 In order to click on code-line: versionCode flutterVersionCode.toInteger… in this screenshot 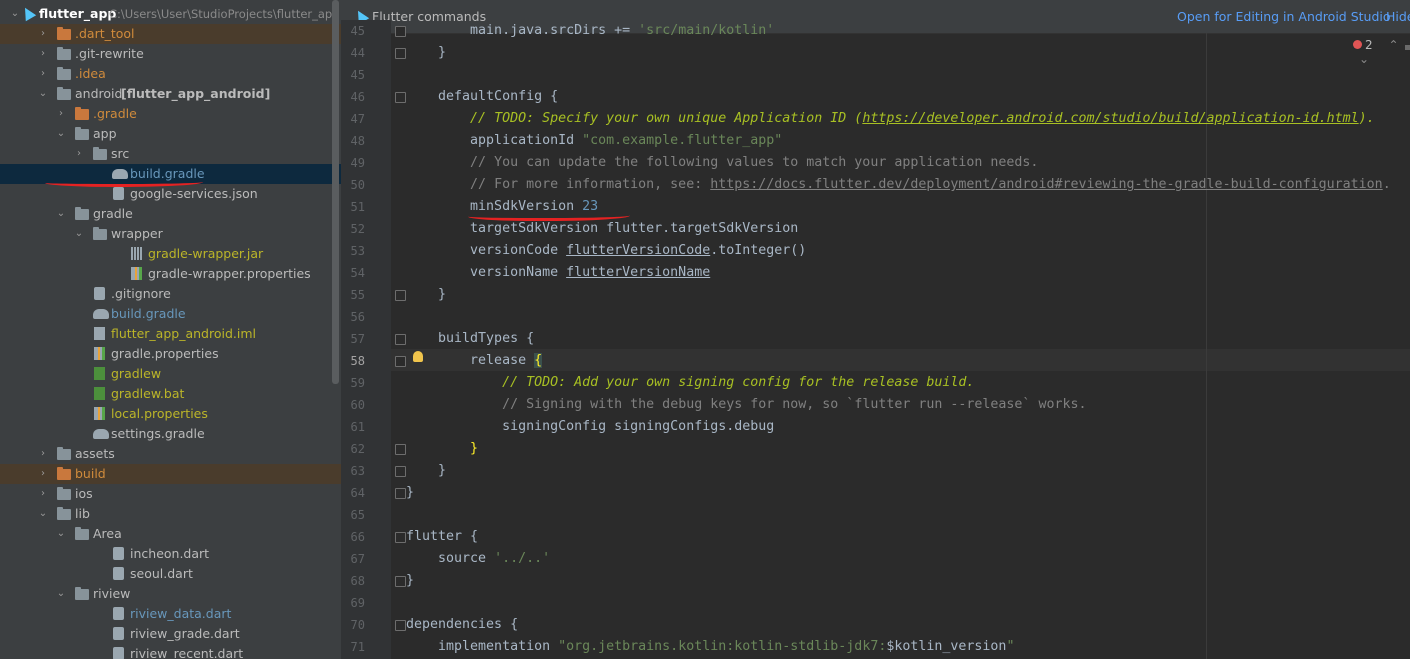, I will do `click(606, 251)`.